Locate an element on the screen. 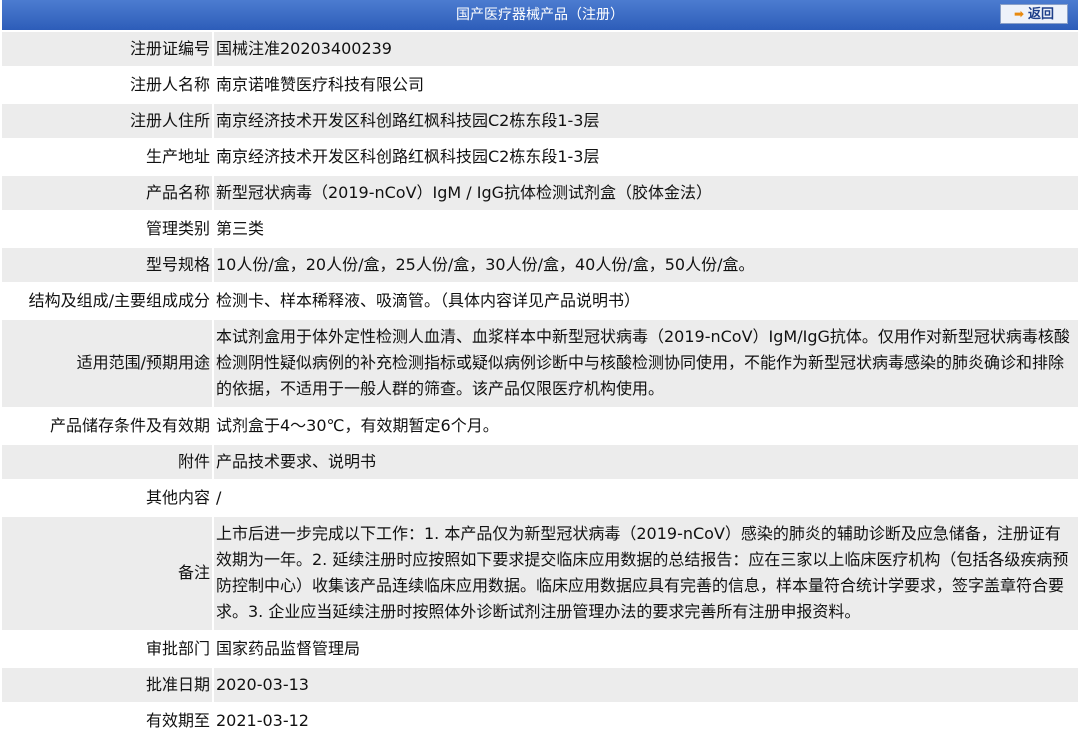  field-label: 有效期至 is located at coordinates (107, 721).